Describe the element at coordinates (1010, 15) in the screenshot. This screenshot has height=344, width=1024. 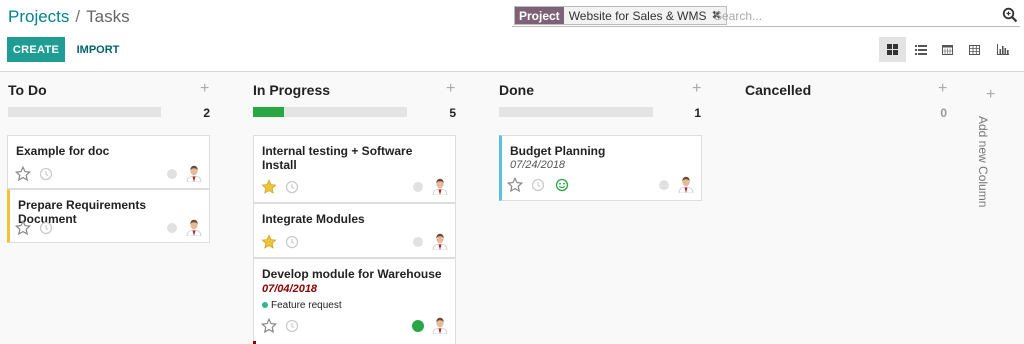
I see `search-icon` at that location.